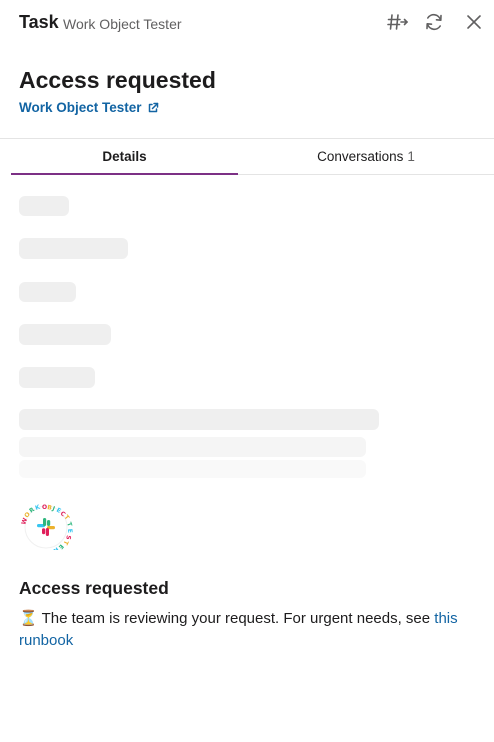 Image resolution: width=494 pixels, height=742 pixels. Describe the element at coordinates (80, 107) in the screenshot. I see `app-link-label: Work Object Tester` at that location.